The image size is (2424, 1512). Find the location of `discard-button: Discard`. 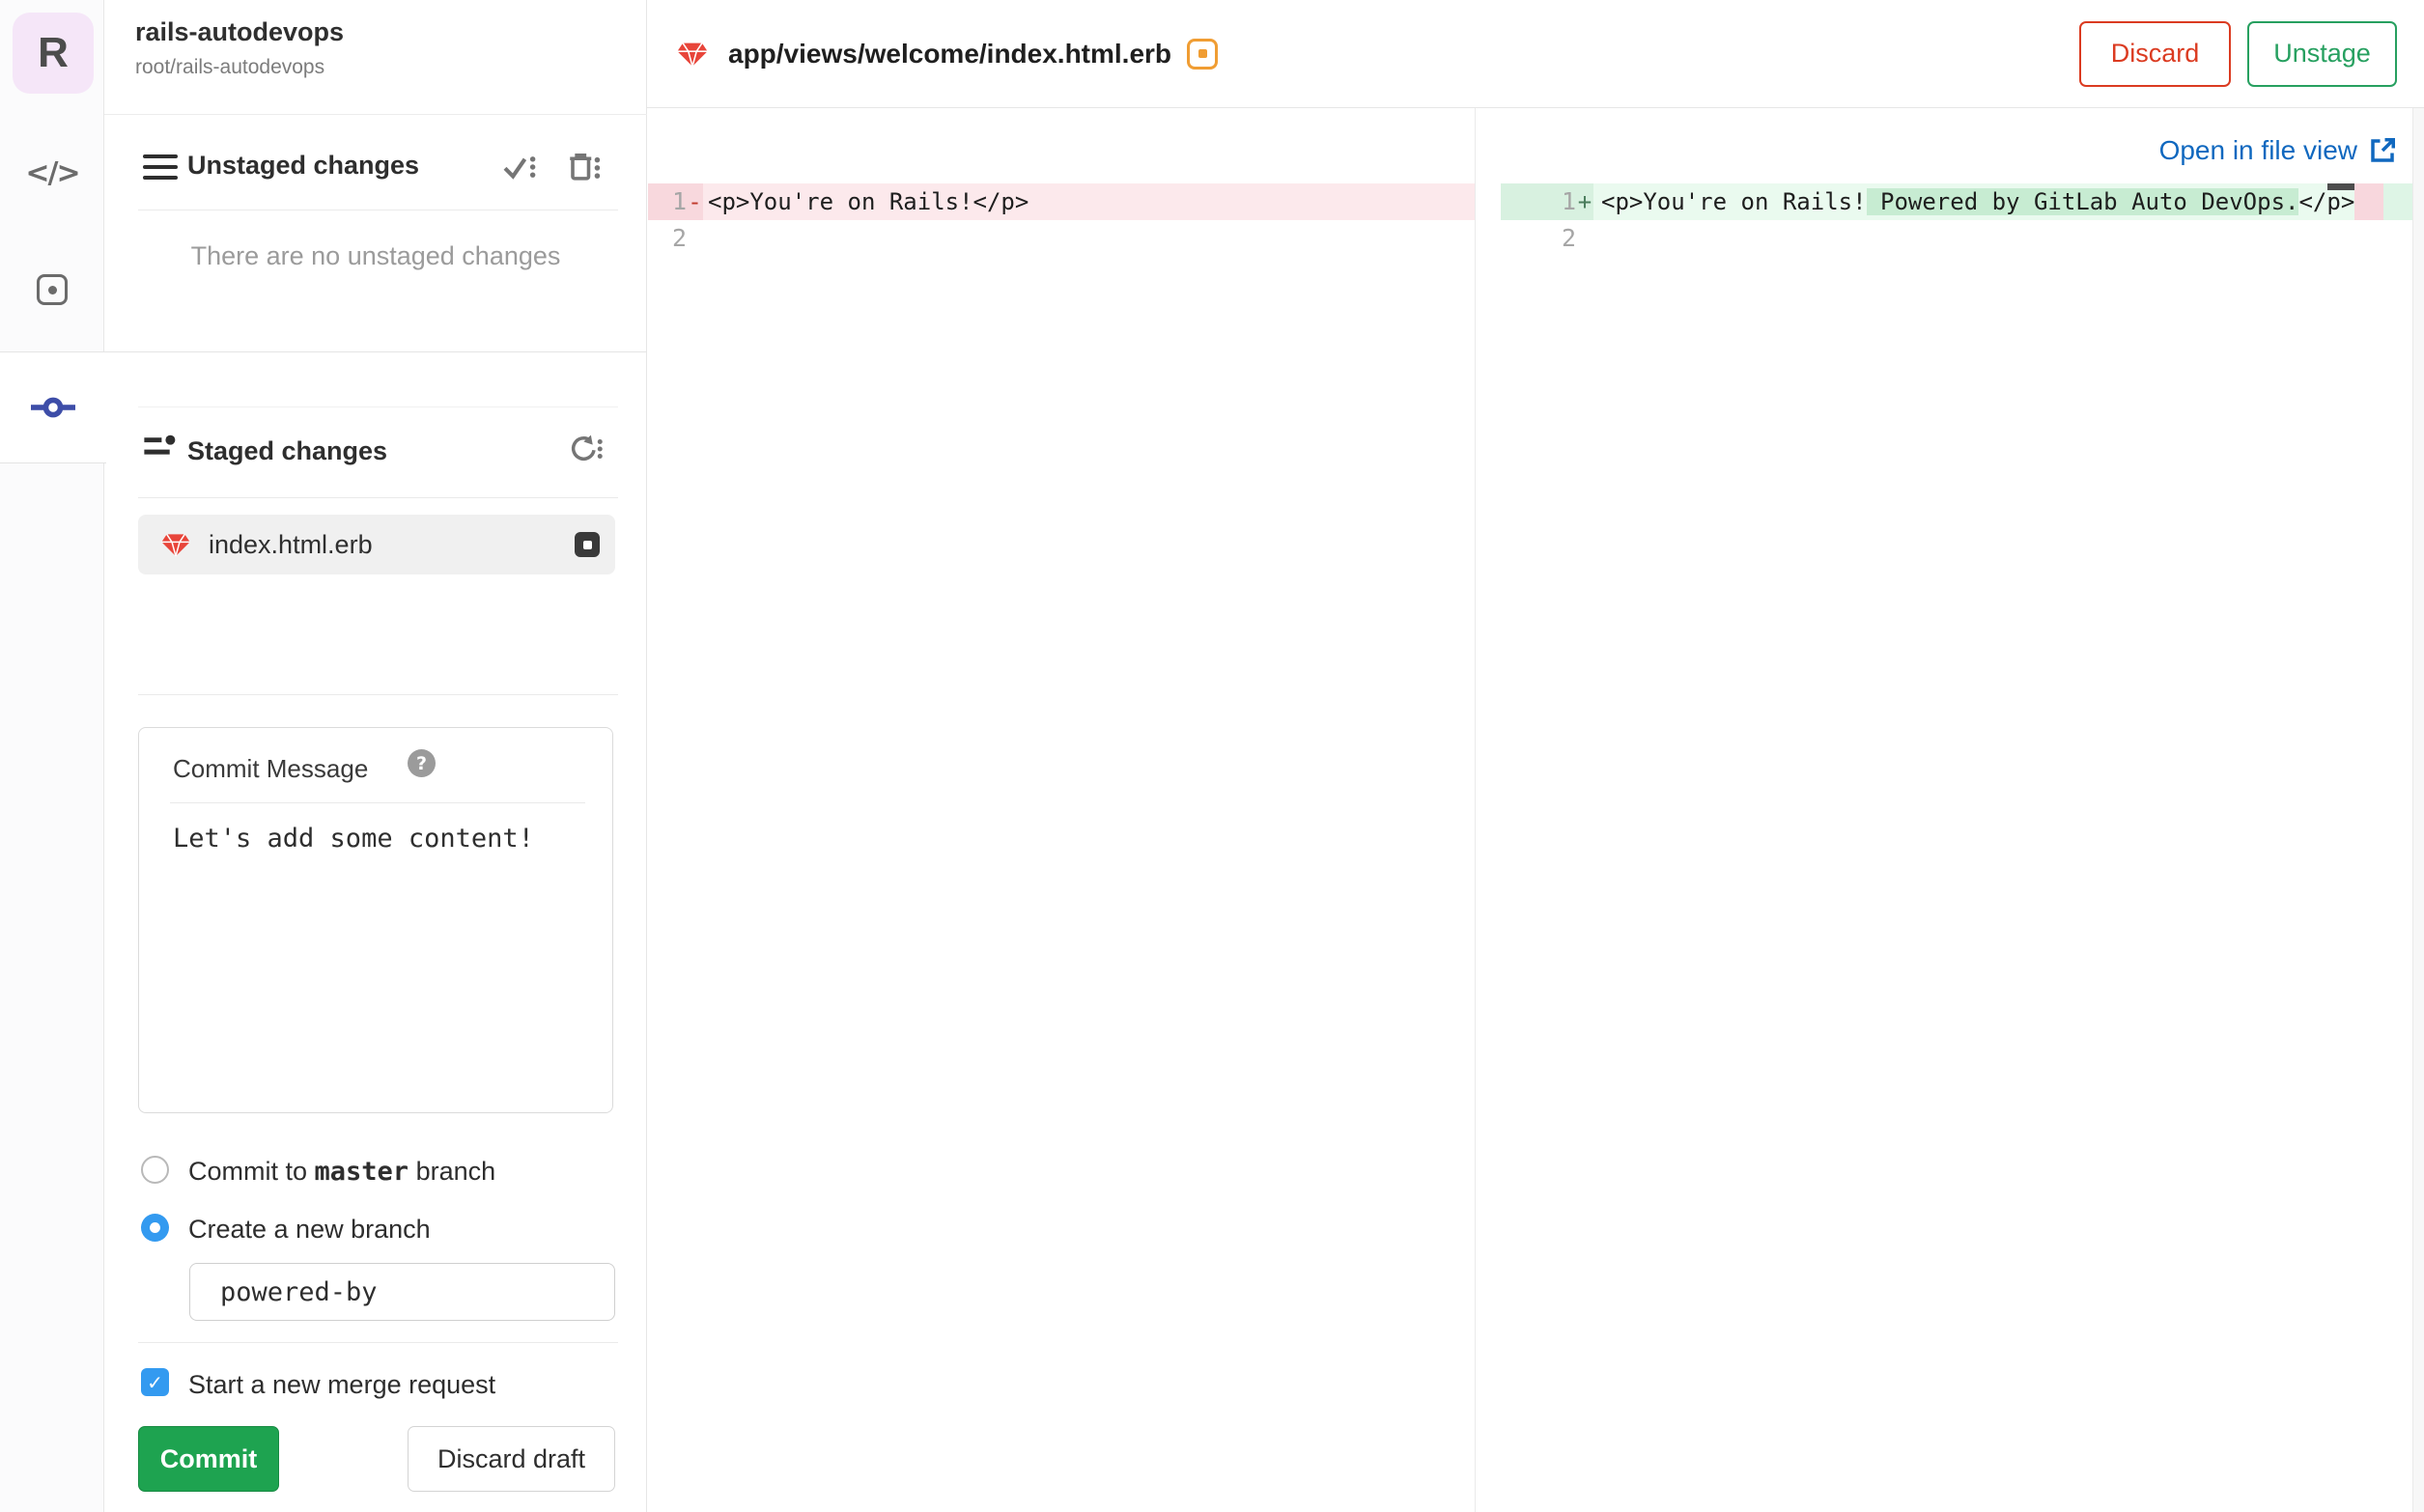

discard-button: Discard is located at coordinates (2155, 54).